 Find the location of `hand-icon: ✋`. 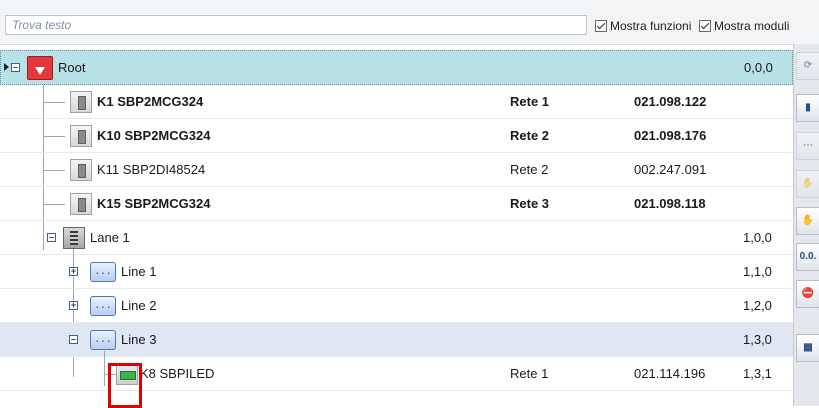

hand-icon: ✋ is located at coordinates (807, 184).